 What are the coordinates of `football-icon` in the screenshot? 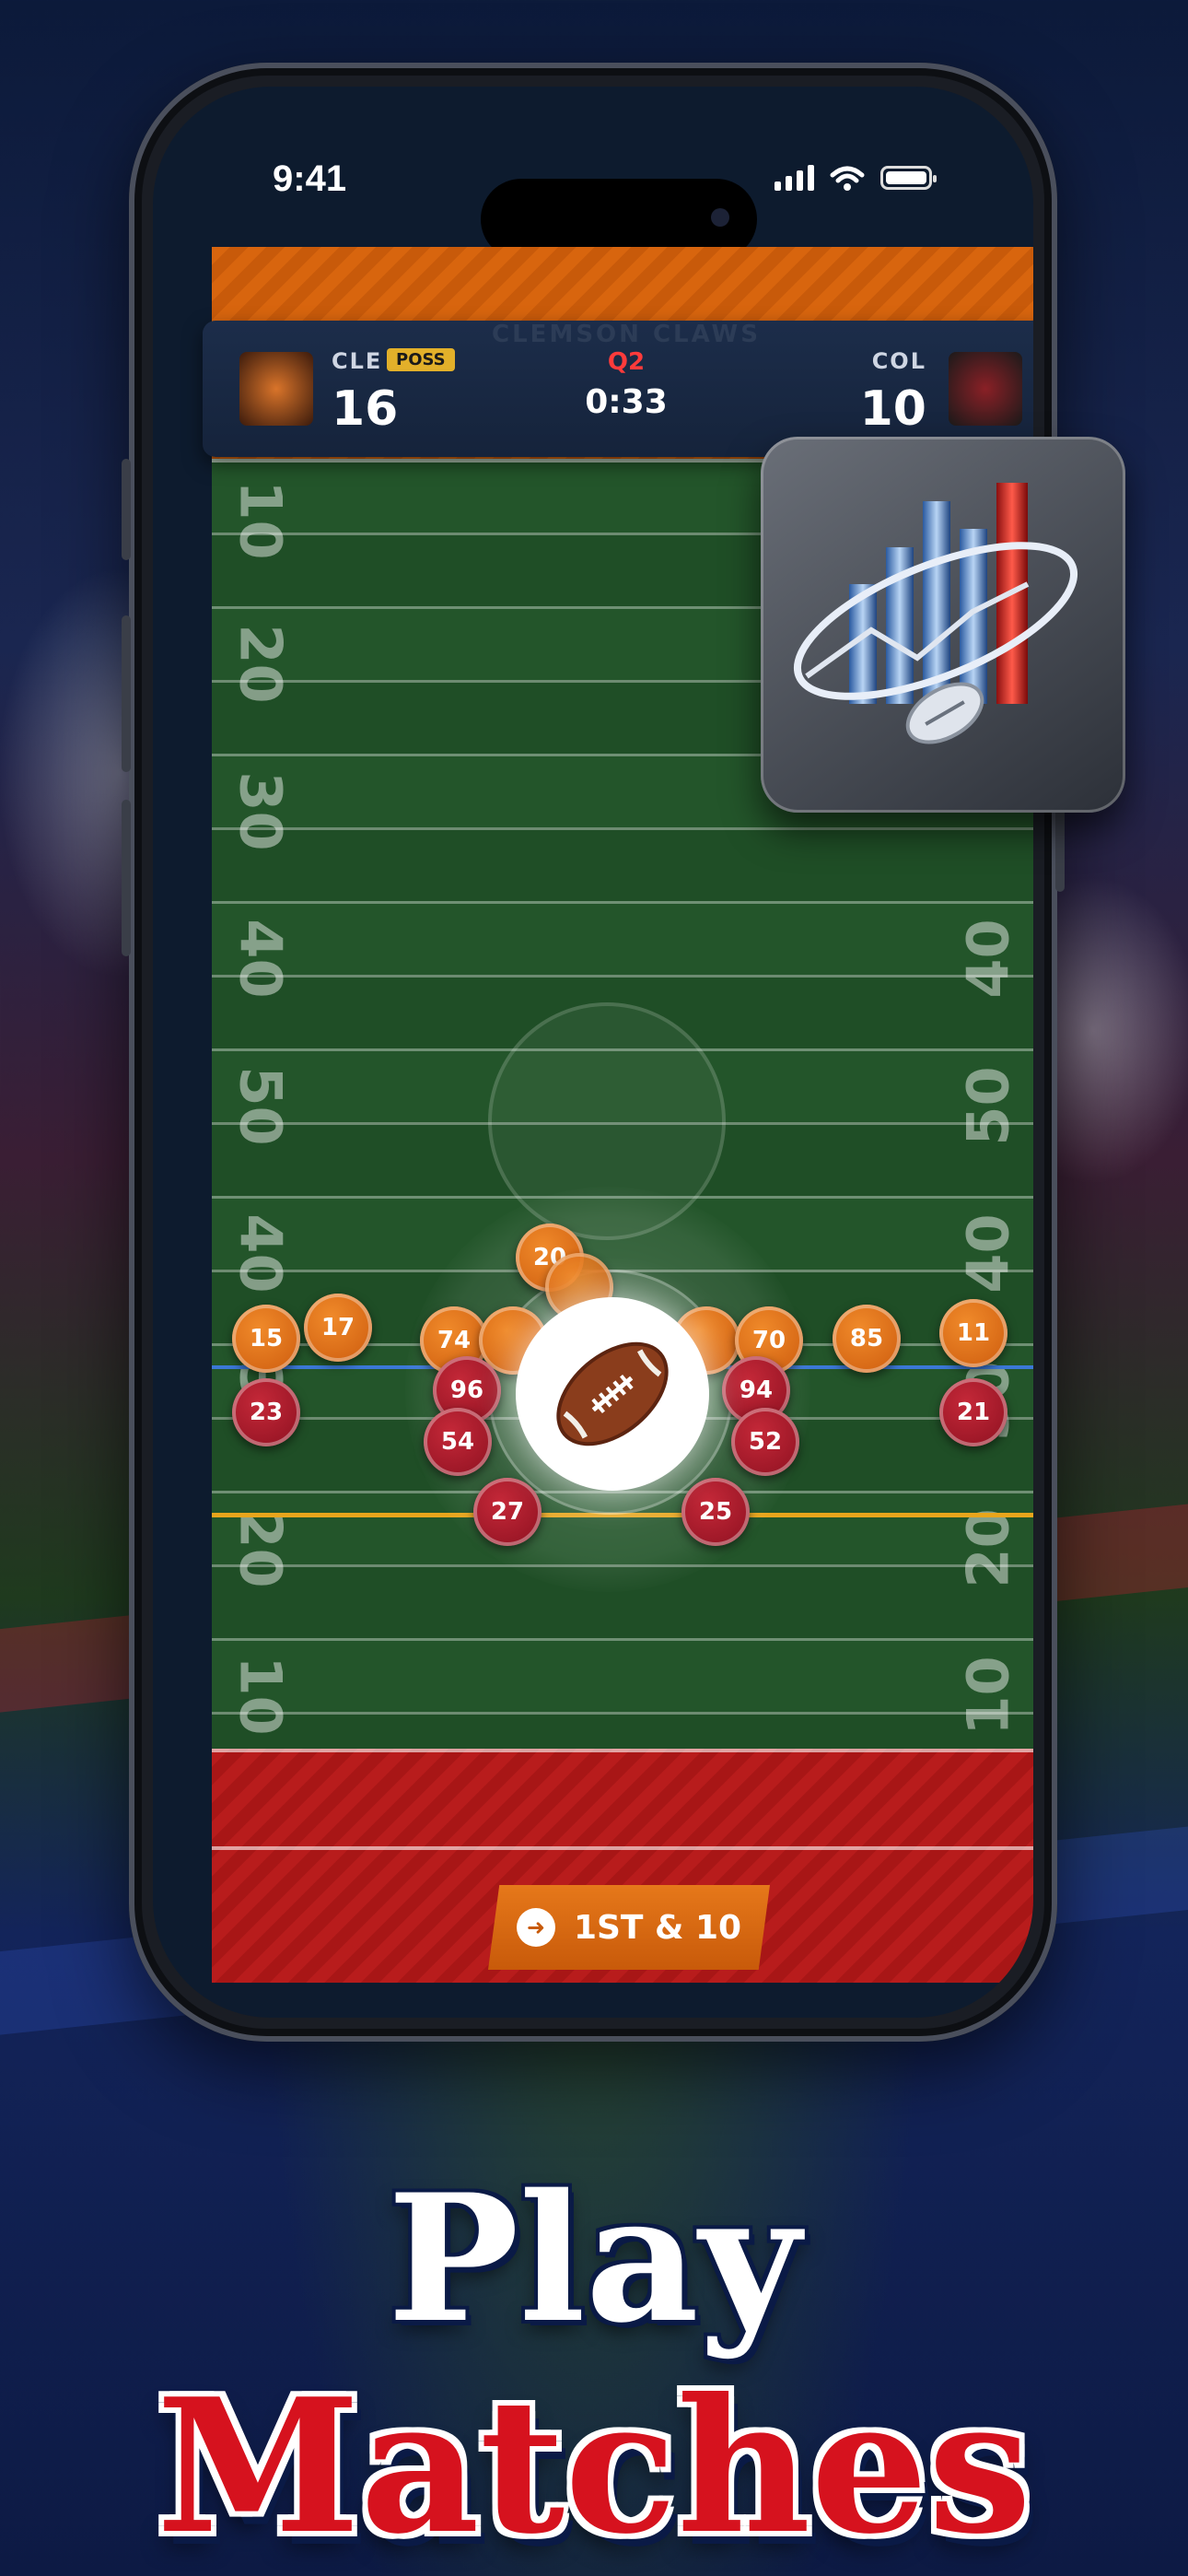 It's located at (612, 1393).